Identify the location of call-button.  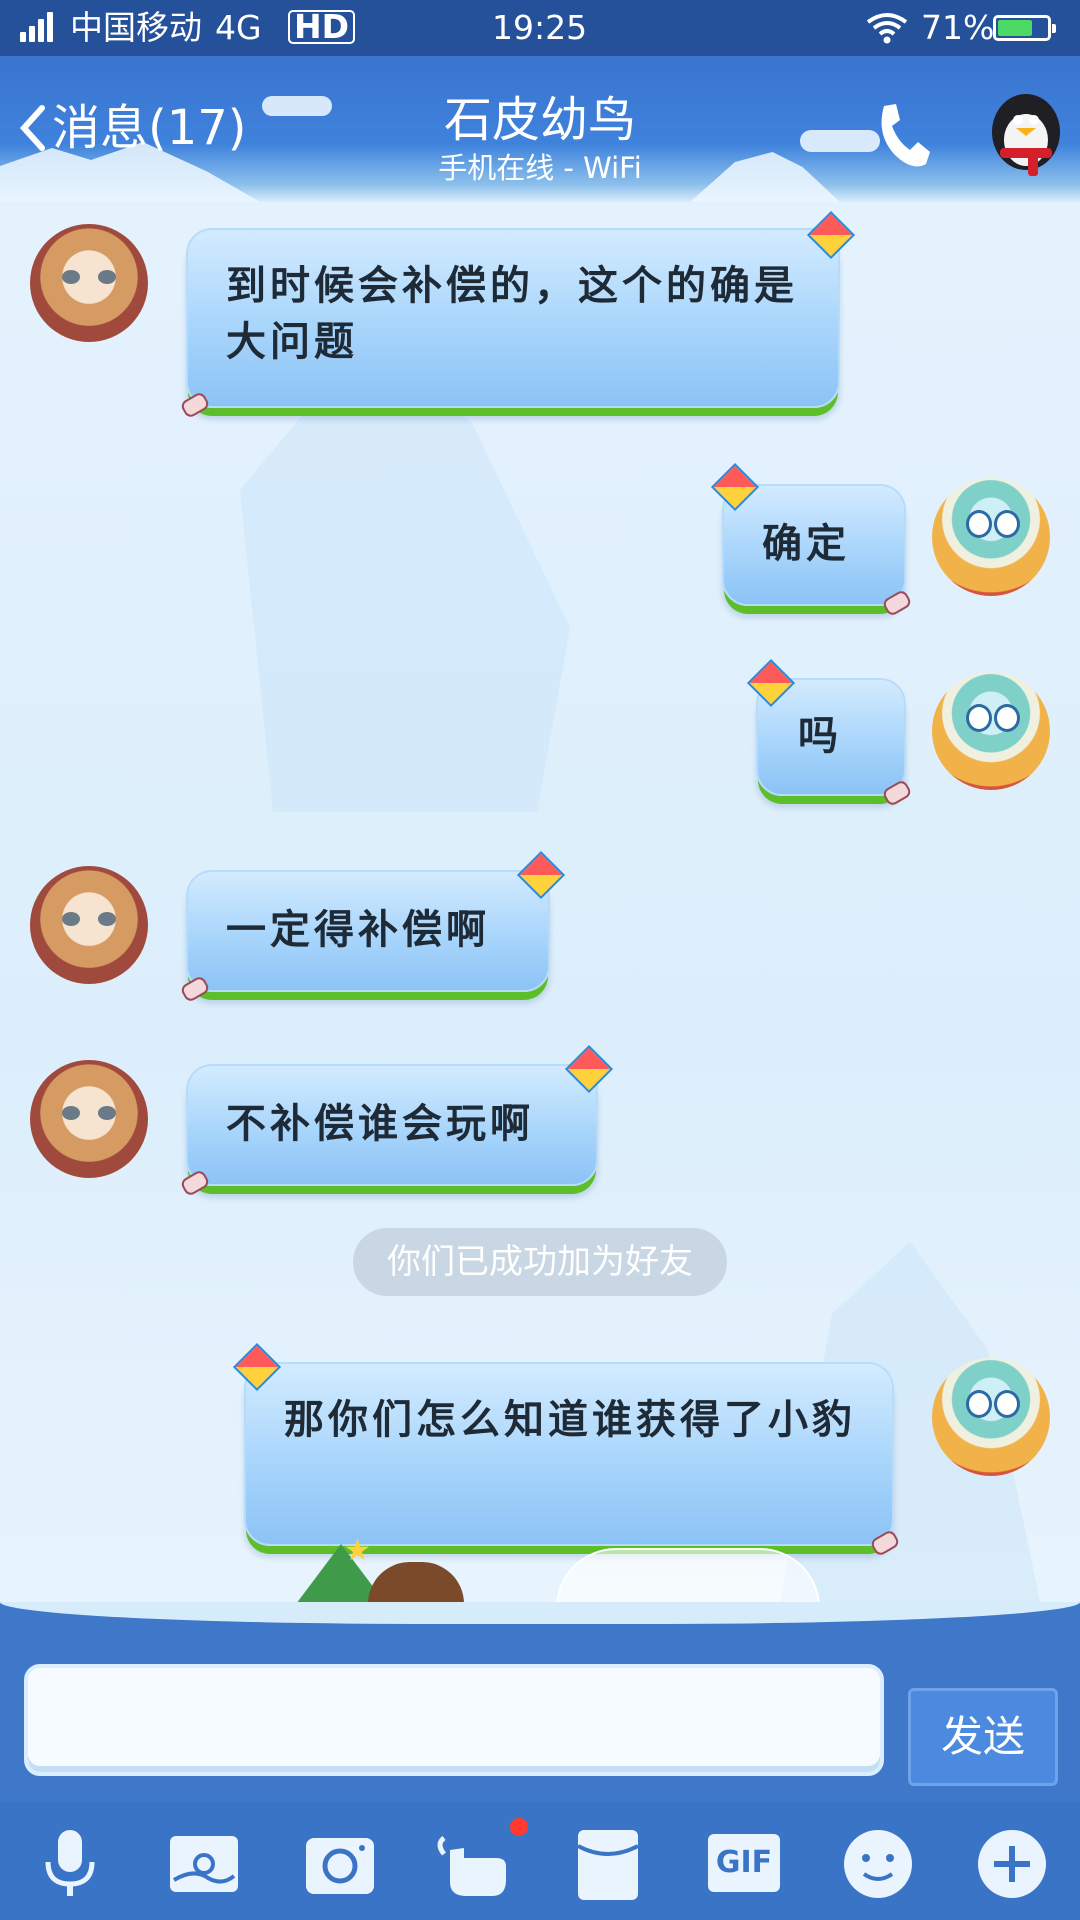
(902, 136).